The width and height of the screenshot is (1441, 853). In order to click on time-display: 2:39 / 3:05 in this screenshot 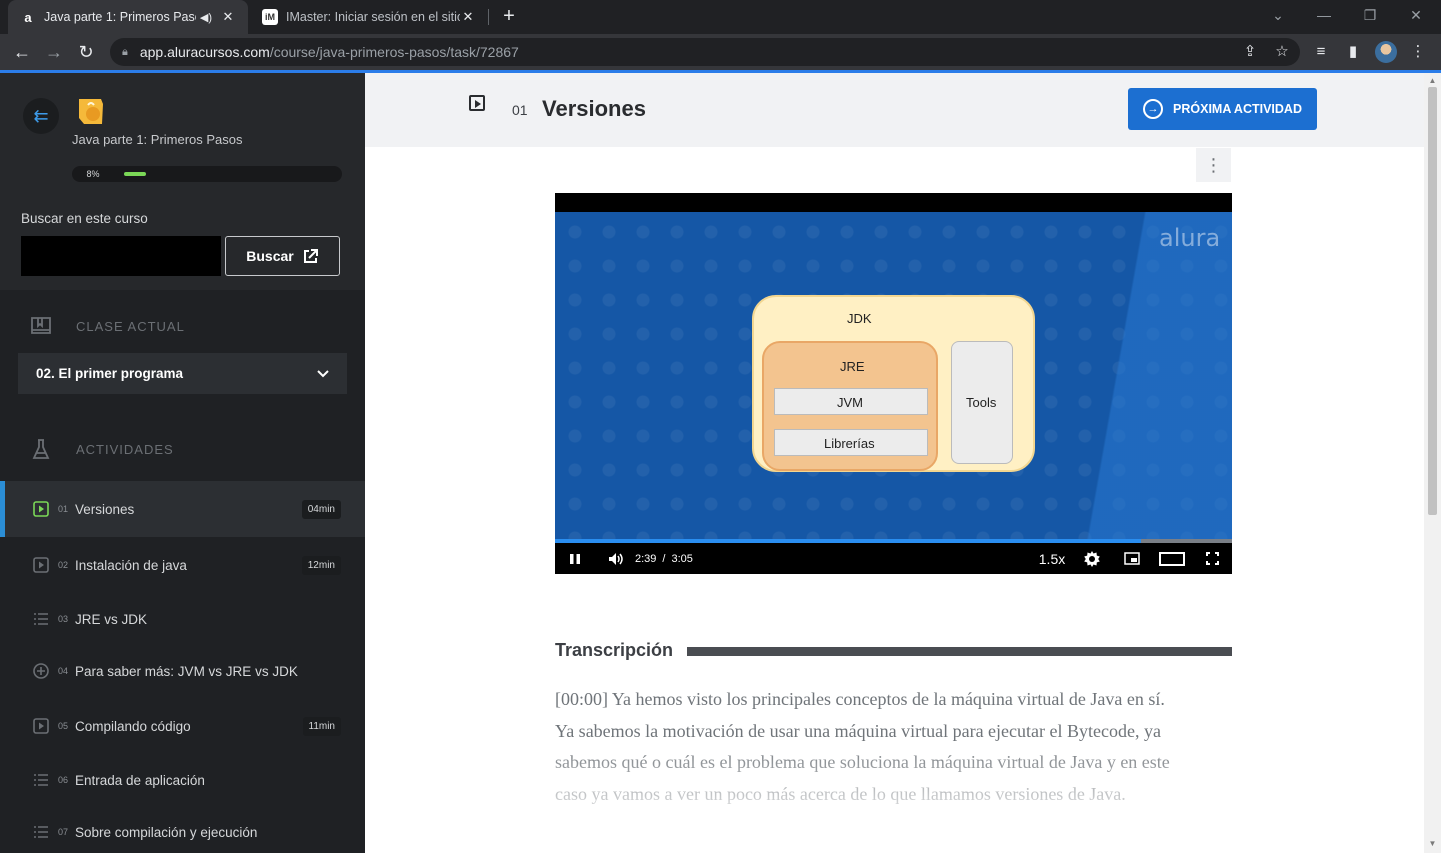, I will do `click(675, 558)`.